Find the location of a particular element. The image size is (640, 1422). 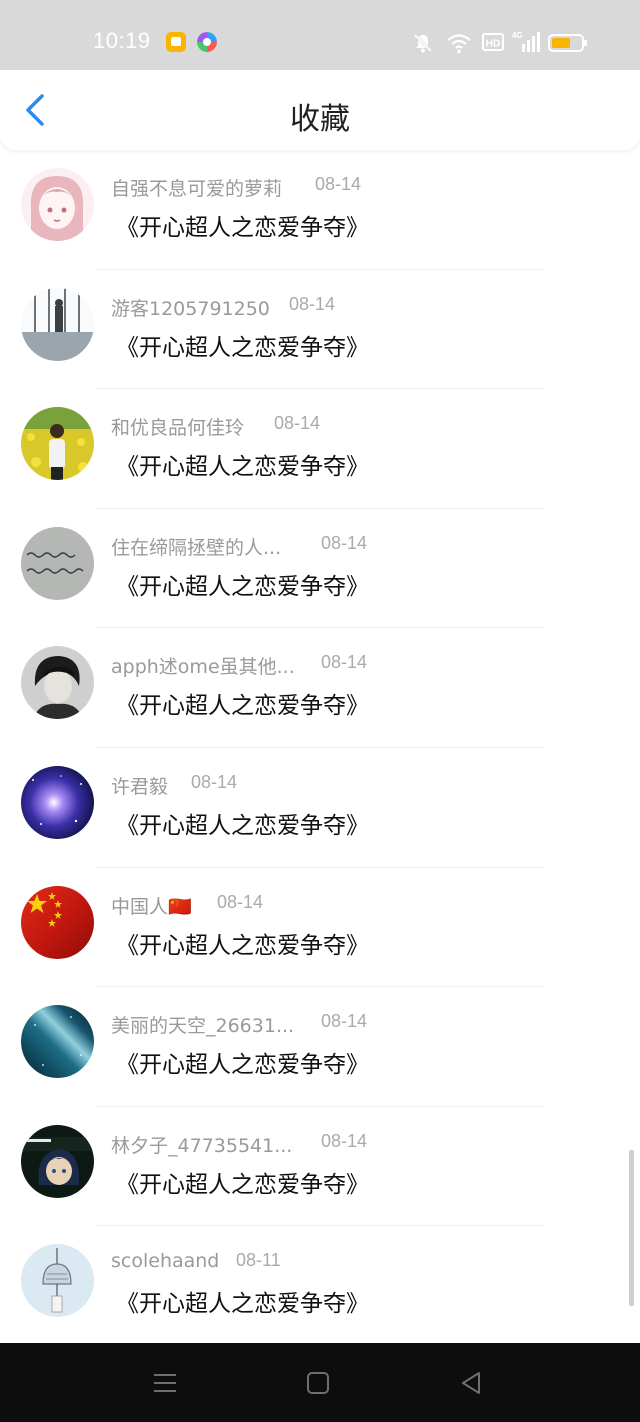

status-bar: 10:19 HD 4G is located at coordinates (320, 35).